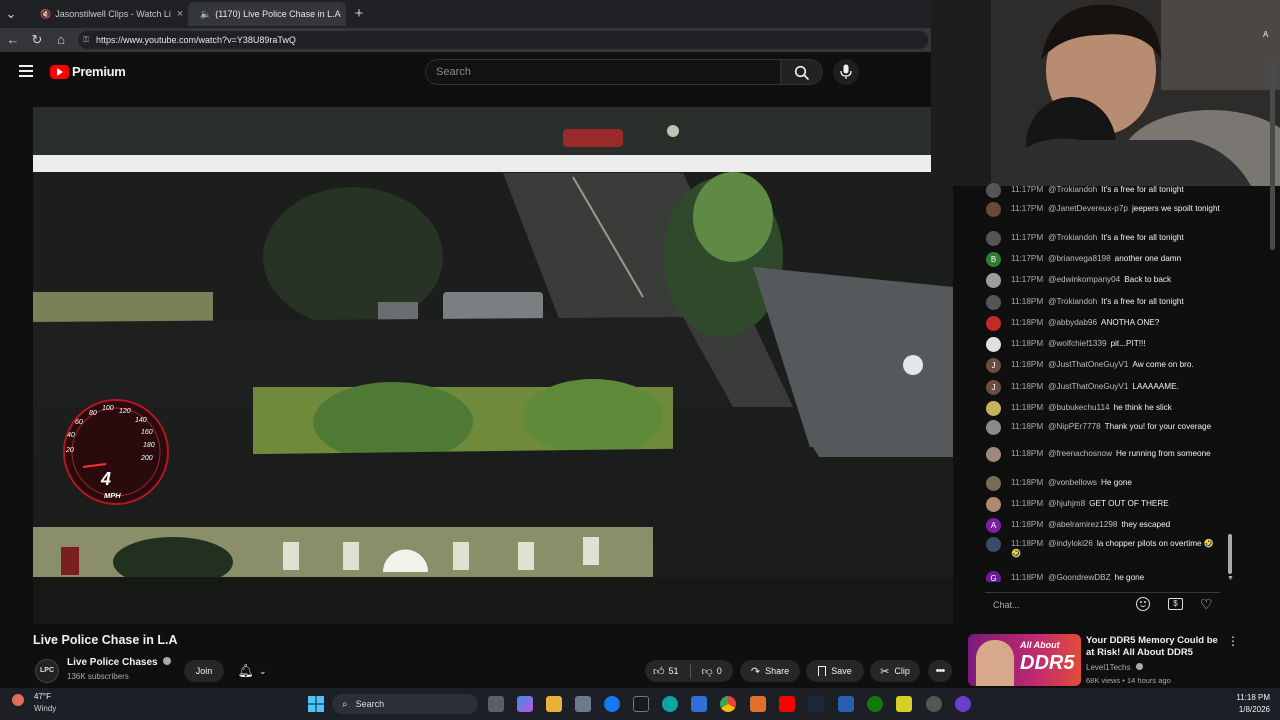 The image size is (1280, 720). I want to click on chrome-icon, so click(728, 704).